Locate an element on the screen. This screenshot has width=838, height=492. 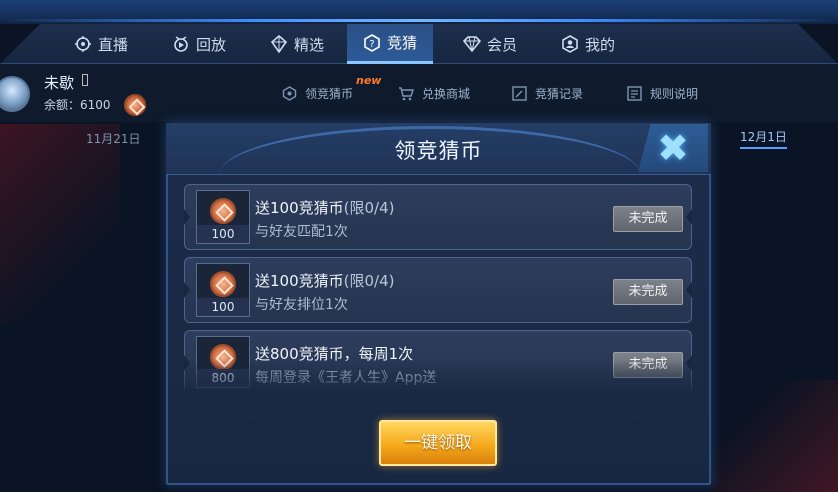
task-card: 100 送100竞猜币(限0/4) 与好友排位1次 未完成 is located at coordinates (438, 290).